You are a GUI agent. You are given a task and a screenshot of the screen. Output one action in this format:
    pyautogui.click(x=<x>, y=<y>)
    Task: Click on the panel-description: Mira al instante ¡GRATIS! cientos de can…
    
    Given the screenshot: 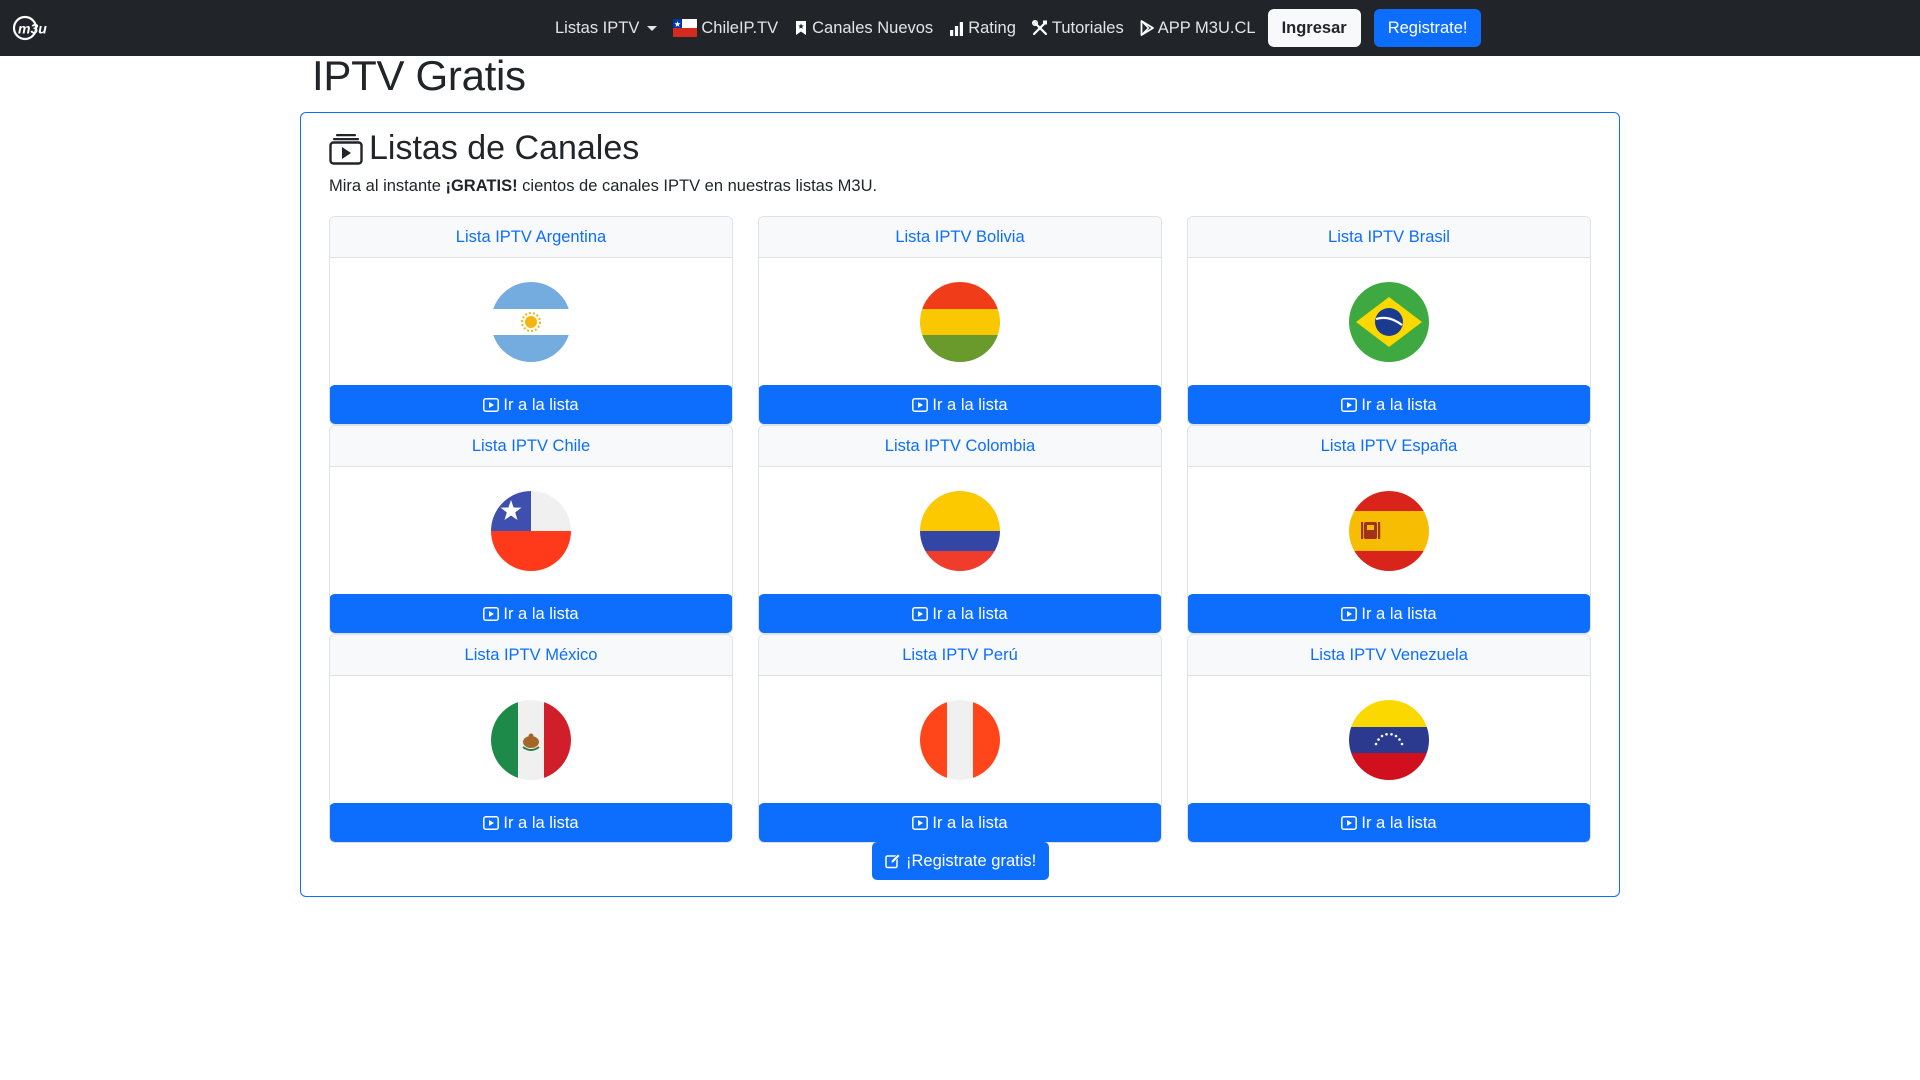 What is the action you would take?
    pyautogui.click(x=603, y=186)
    